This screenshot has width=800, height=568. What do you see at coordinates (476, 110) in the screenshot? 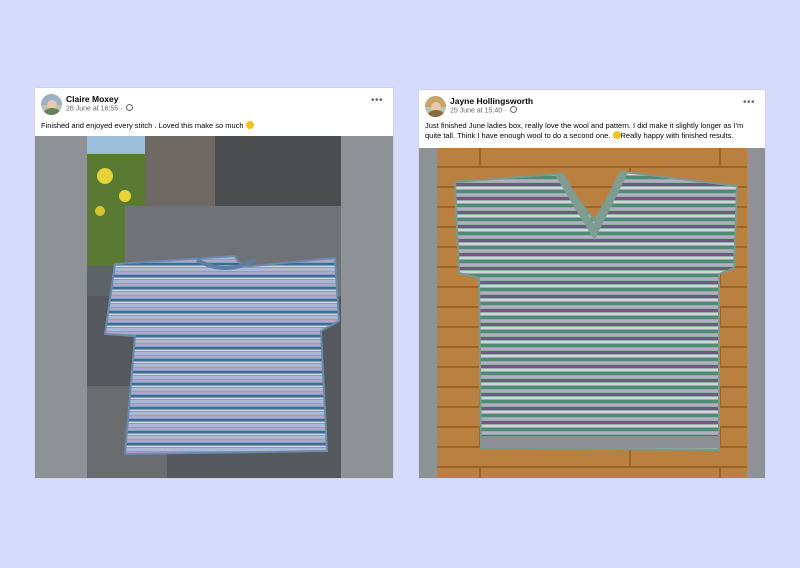
I see `timestamp-text: 25 June at 15:40` at bounding box center [476, 110].